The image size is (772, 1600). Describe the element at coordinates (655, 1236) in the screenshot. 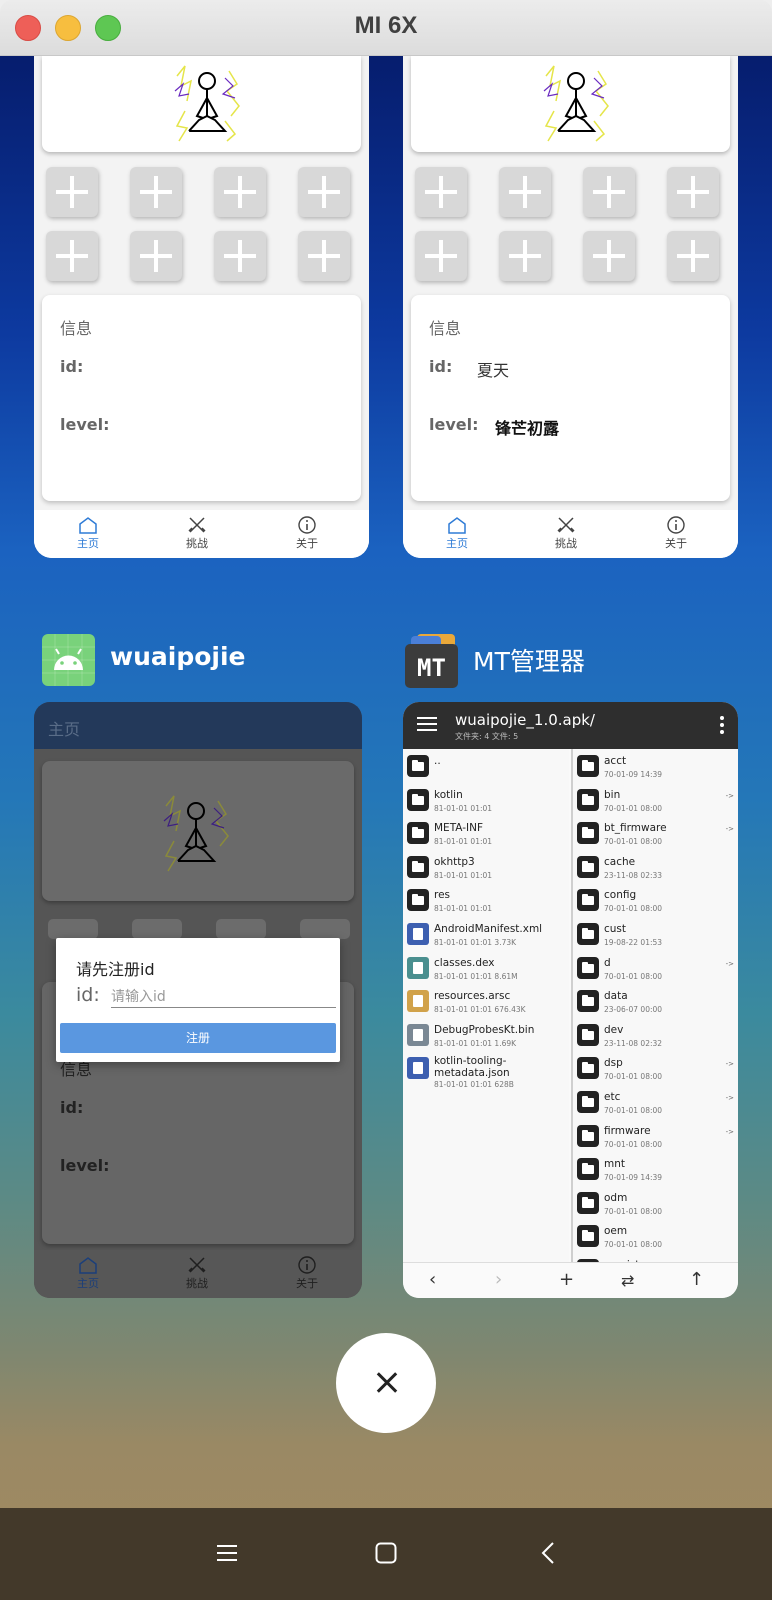

I see `file-row: oem 70-01-01 08:00` at that location.